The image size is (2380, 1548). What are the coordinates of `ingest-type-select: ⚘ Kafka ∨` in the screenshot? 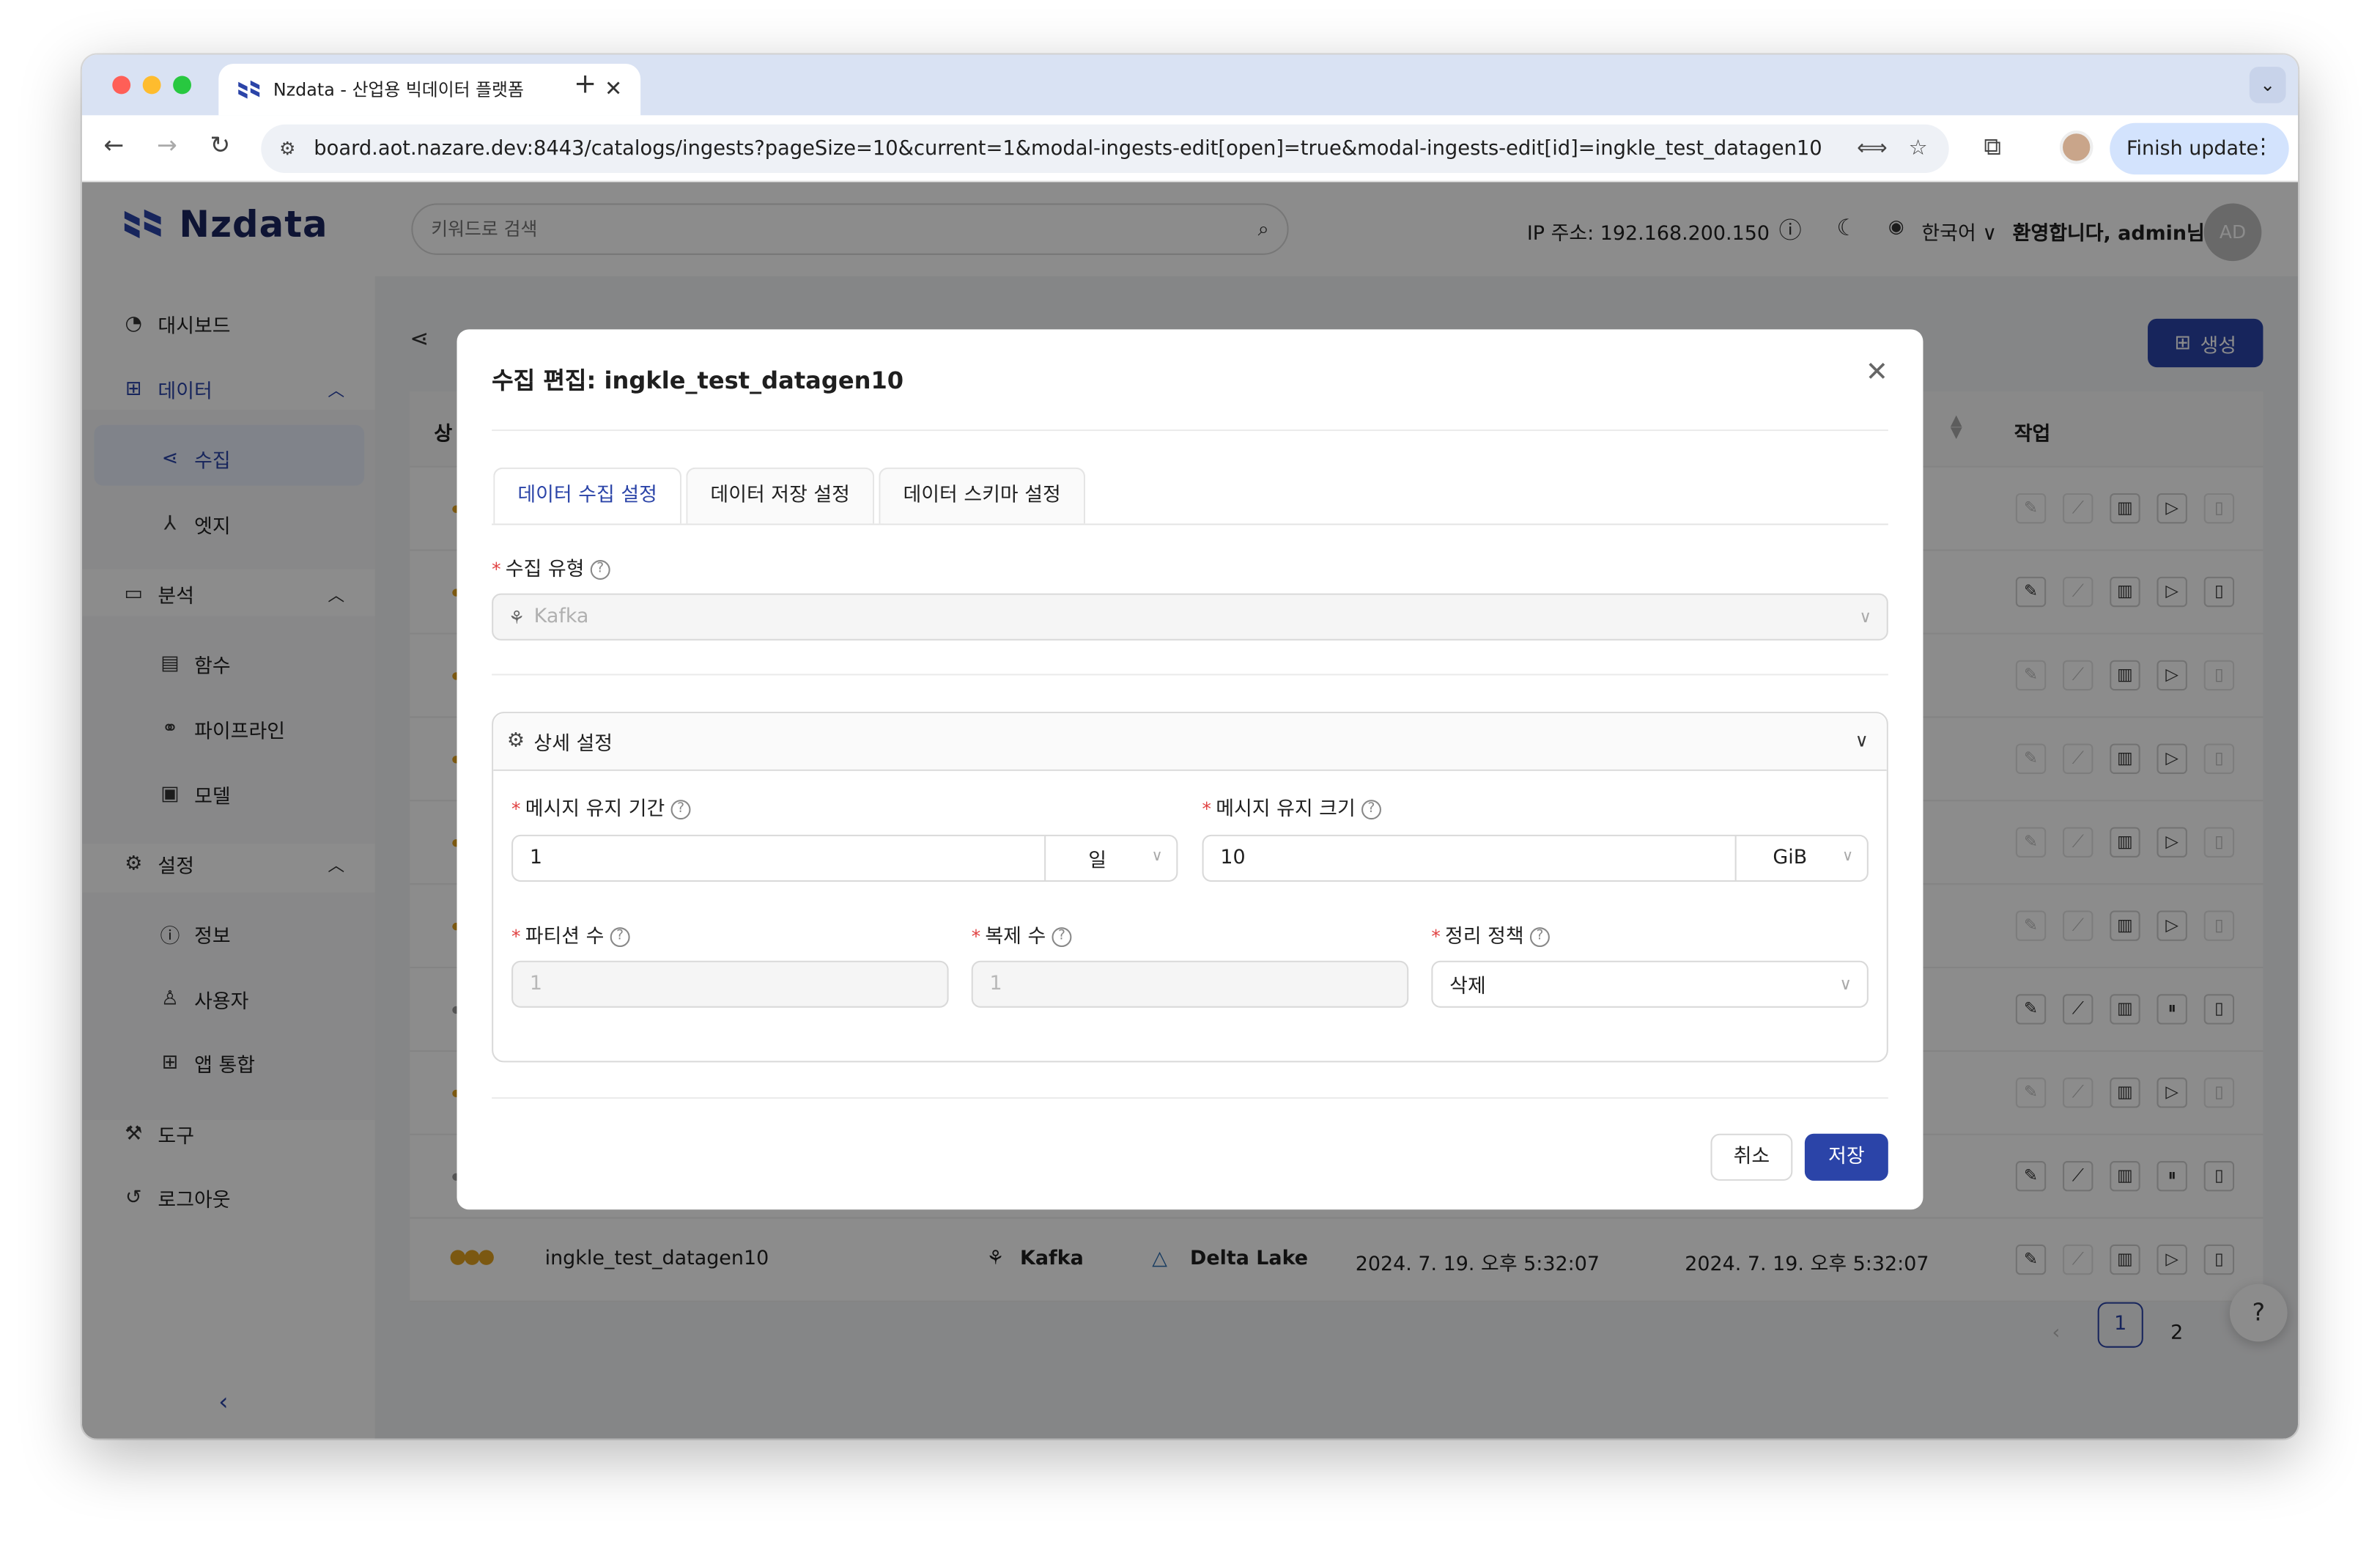 It's located at (1190, 617).